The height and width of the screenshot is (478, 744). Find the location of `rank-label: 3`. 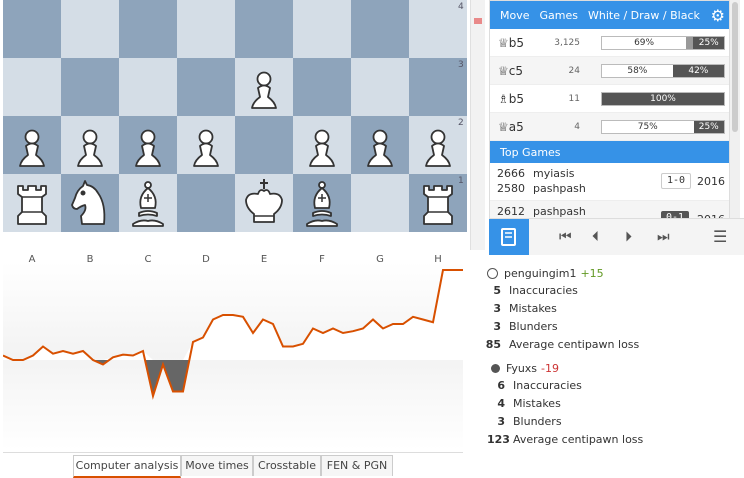

rank-label: 3 is located at coordinates (461, 65).